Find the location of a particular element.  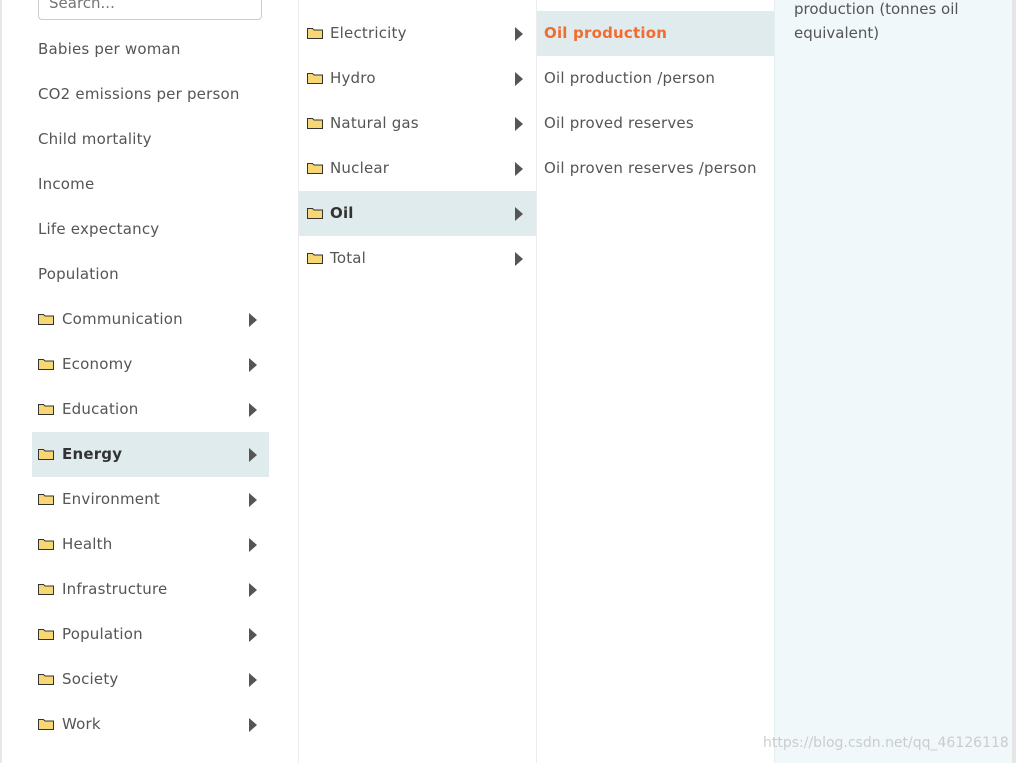

folder-item-education: Education is located at coordinates (150, 409).